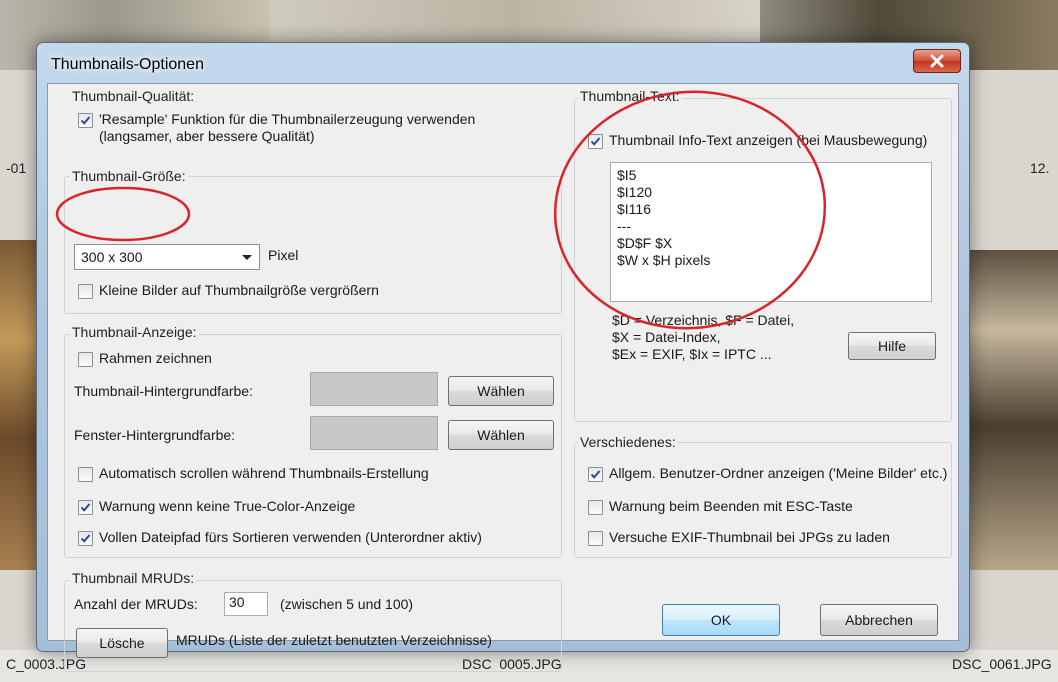 The height and width of the screenshot is (682, 1058). I want to click on dialog-title: Thumbnails-Optionen, so click(127, 64).